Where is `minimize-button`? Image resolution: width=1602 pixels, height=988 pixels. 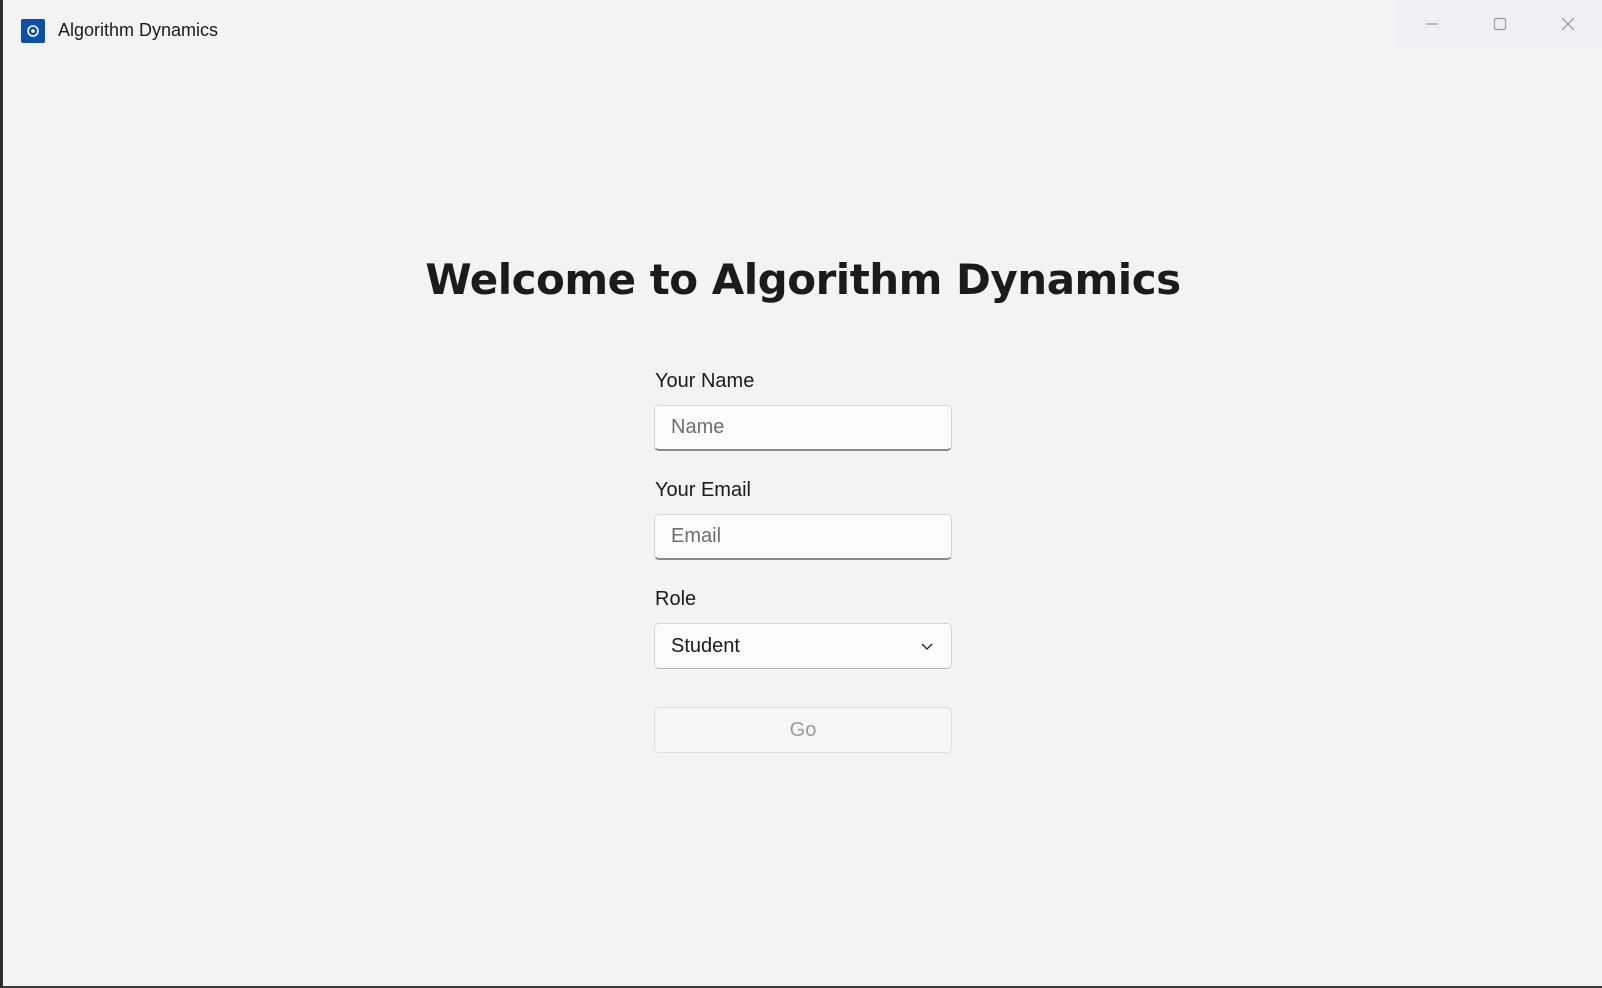
minimize-button is located at coordinates (1432, 24).